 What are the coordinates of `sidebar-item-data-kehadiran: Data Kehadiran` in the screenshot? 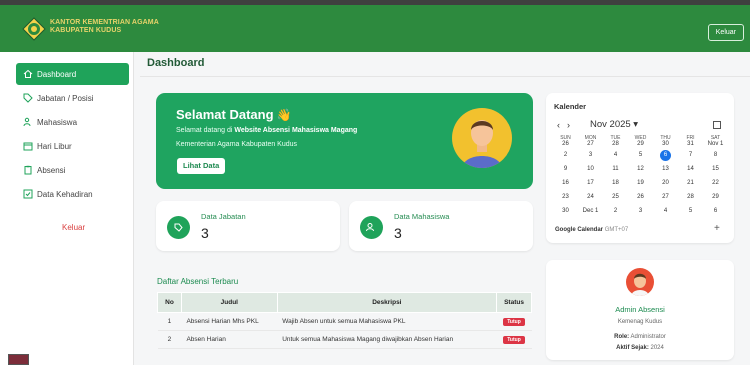 It's located at (72, 194).